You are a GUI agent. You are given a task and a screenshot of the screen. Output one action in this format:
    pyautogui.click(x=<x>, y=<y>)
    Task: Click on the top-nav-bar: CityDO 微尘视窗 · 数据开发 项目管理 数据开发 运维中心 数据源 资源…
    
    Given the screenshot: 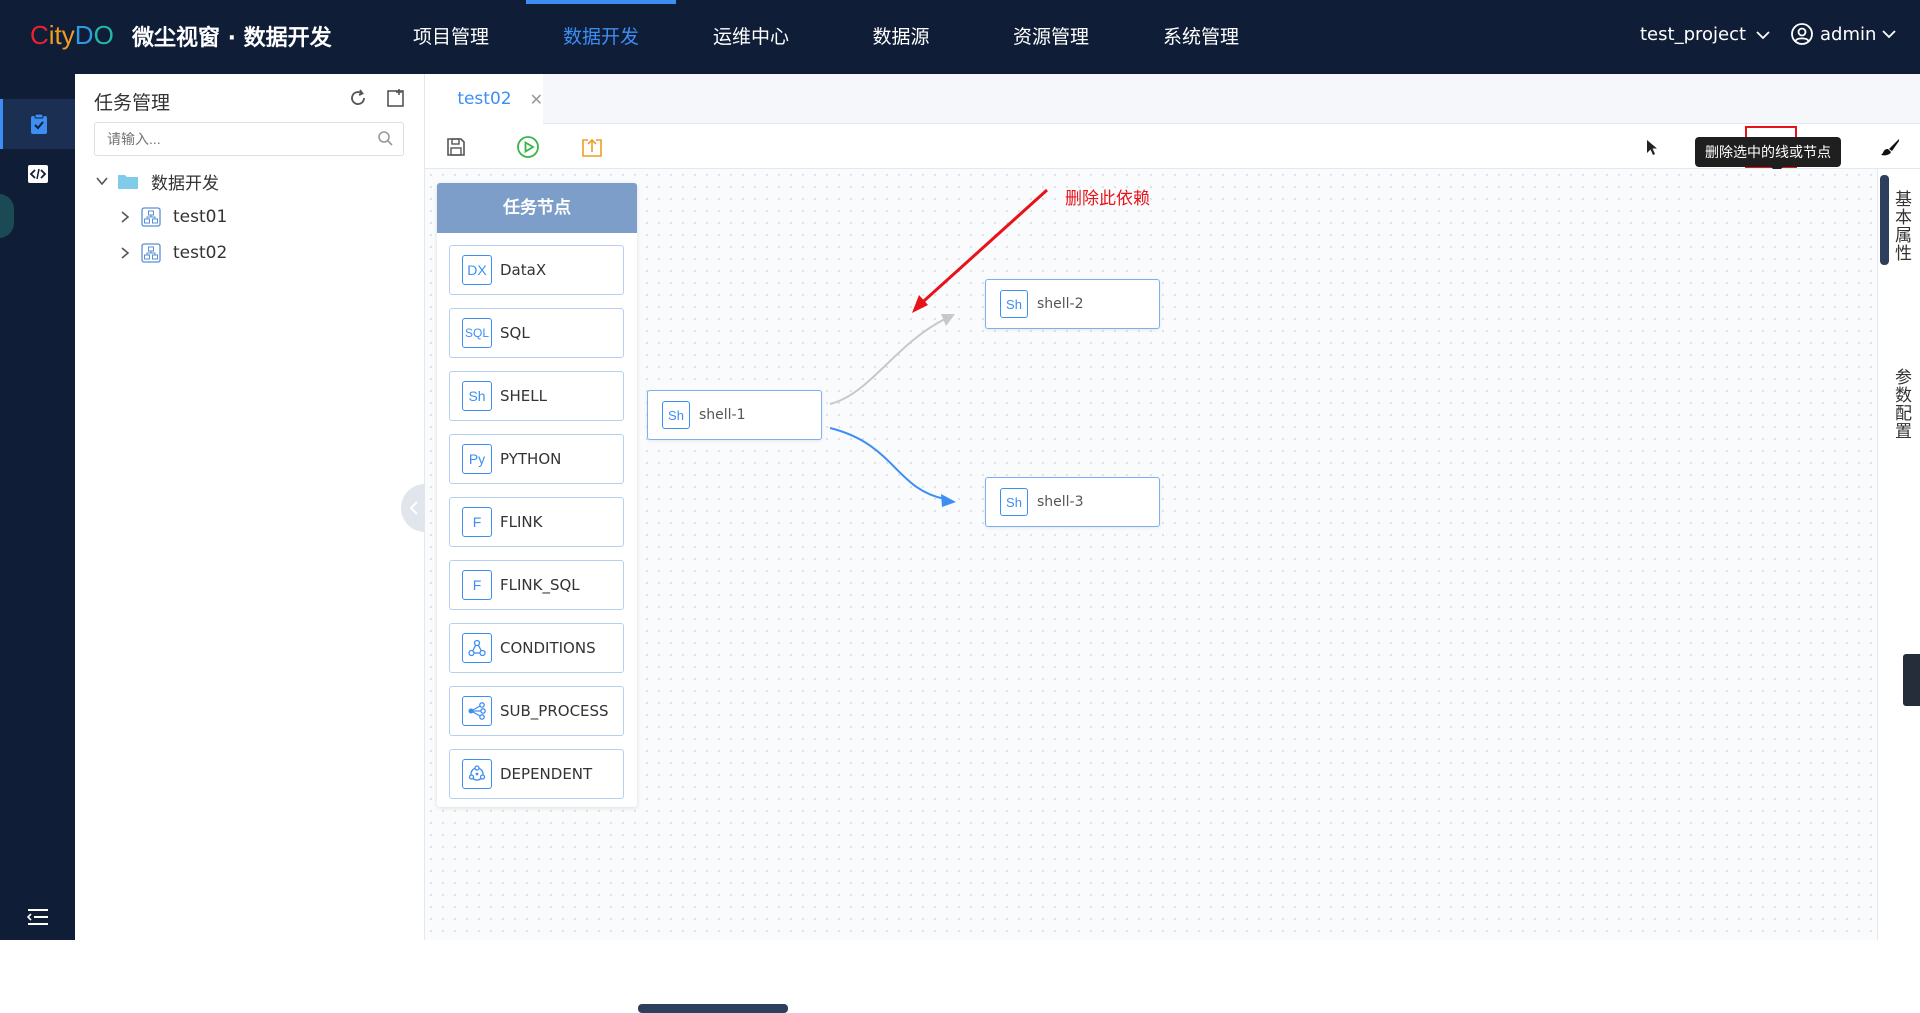 What is the action you would take?
    pyautogui.click(x=960, y=37)
    